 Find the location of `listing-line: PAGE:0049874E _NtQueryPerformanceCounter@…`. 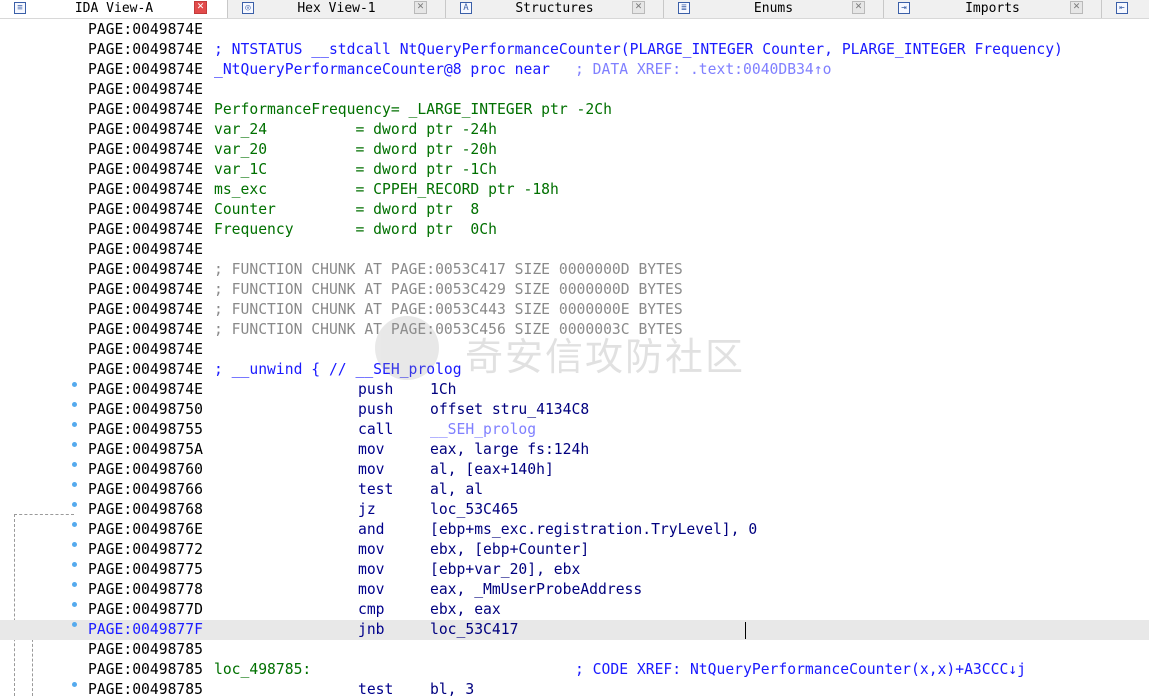

listing-line: PAGE:0049874E _NtQueryPerformanceCounter@… is located at coordinates (574, 70).